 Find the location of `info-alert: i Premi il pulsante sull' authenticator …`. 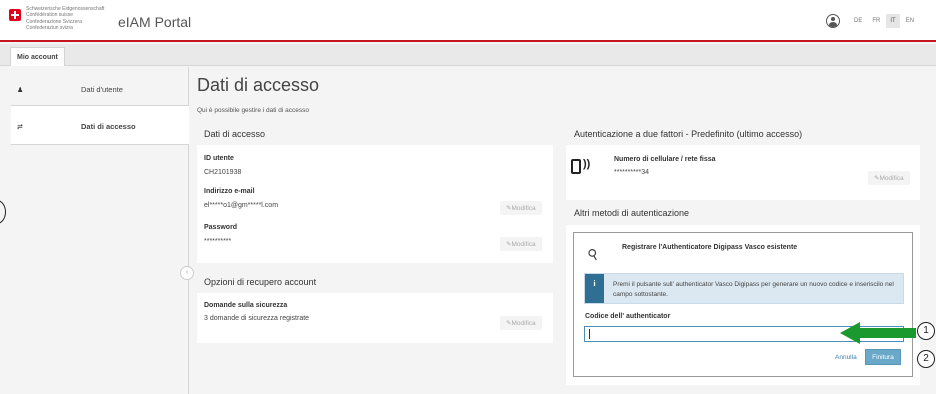

info-alert: i Premi il pulsante sull' authenticator … is located at coordinates (744, 288).